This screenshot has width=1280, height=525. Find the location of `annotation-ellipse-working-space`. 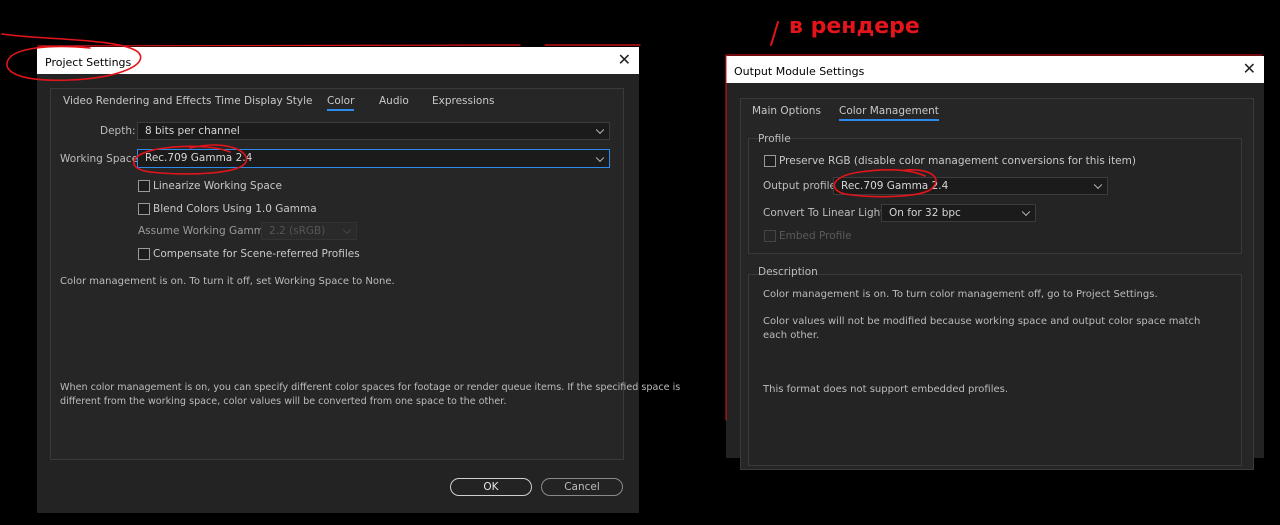

annotation-ellipse-working-space is located at coordinates (190, 159).